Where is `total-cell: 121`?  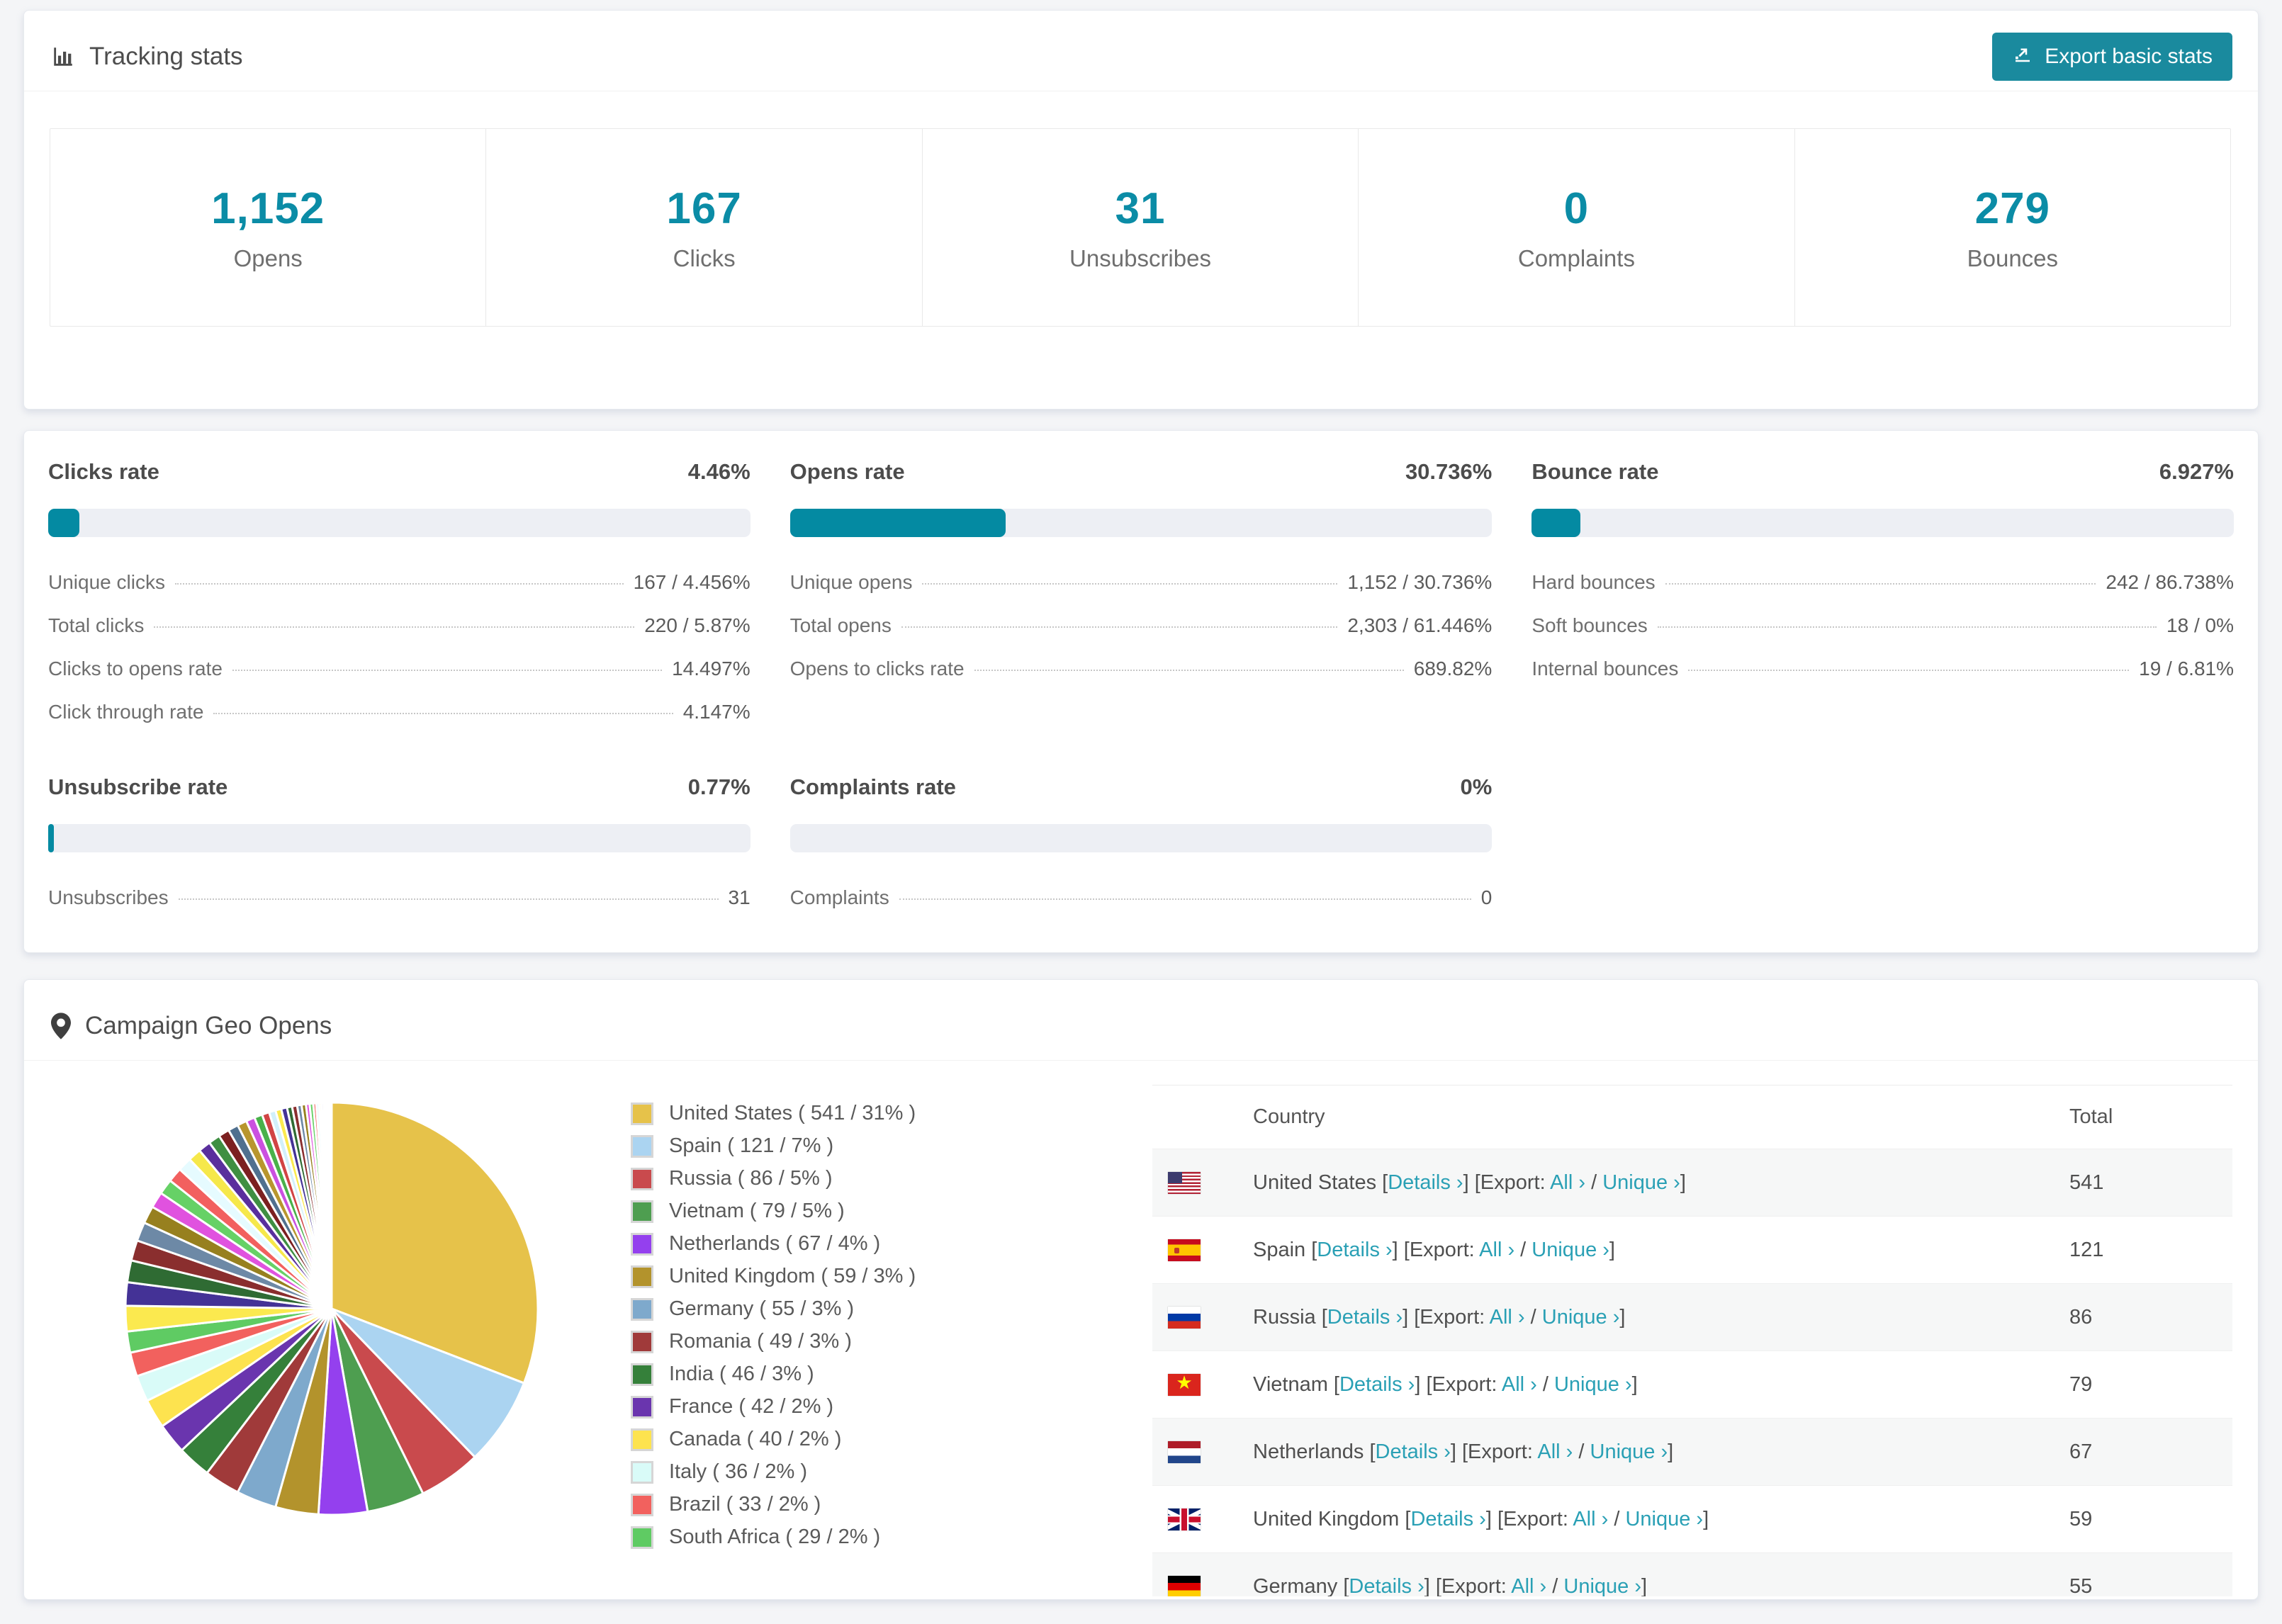 total-cell: 121 is located at coordinates (2150, 1250).